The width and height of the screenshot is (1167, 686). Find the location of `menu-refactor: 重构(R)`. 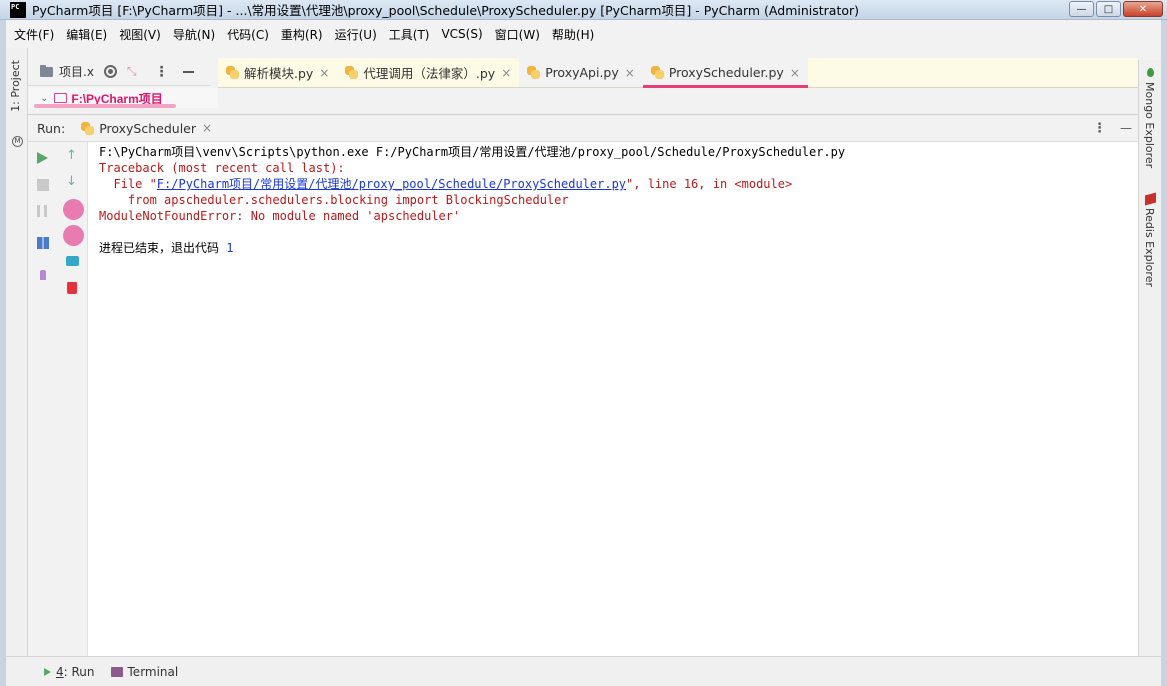

menu-refactor: 重构(R) is located at coordinates (302, 34).